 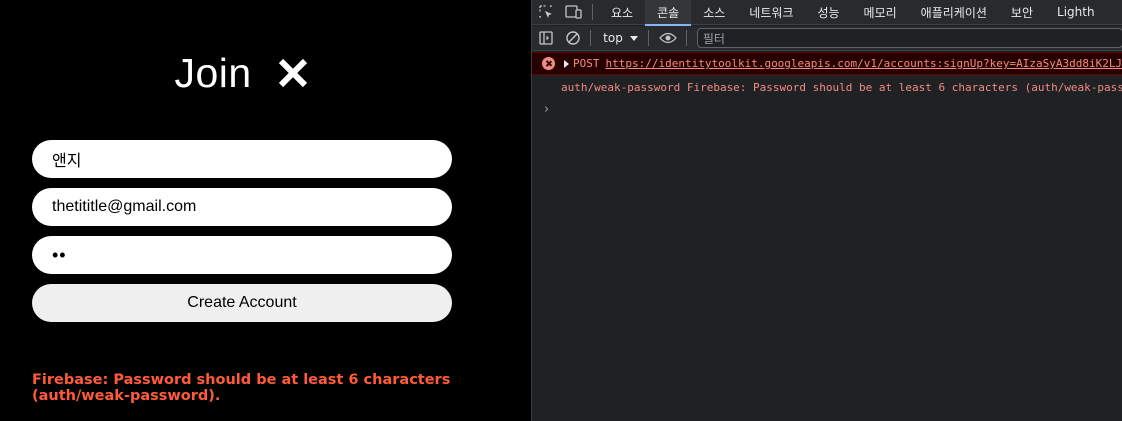 I want to click on sidebar-toggle-icon, so click(x=545, y=38).